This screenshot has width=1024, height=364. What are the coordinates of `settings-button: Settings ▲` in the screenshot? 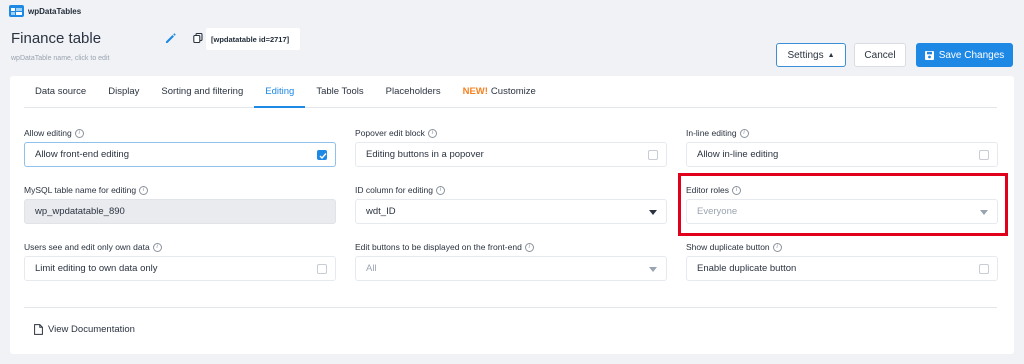 It's located at (811, 55).